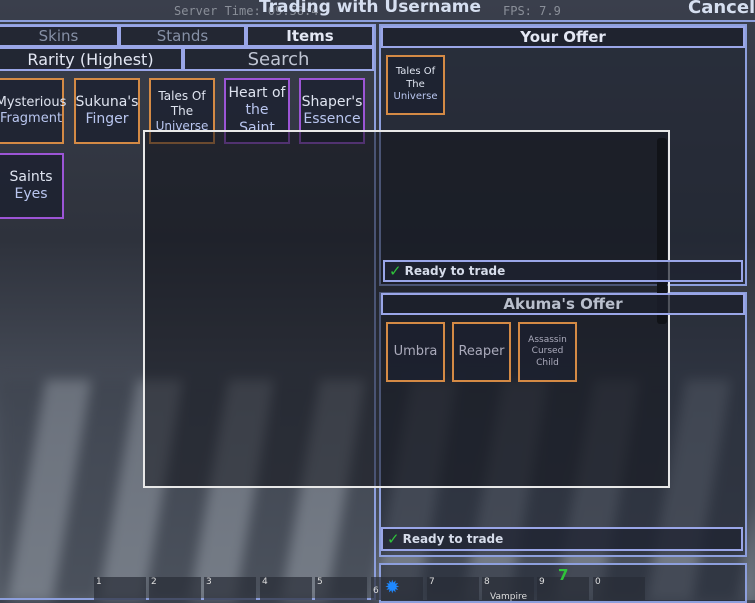  I want to click on offer-item: Umbra, so click(415, 352).